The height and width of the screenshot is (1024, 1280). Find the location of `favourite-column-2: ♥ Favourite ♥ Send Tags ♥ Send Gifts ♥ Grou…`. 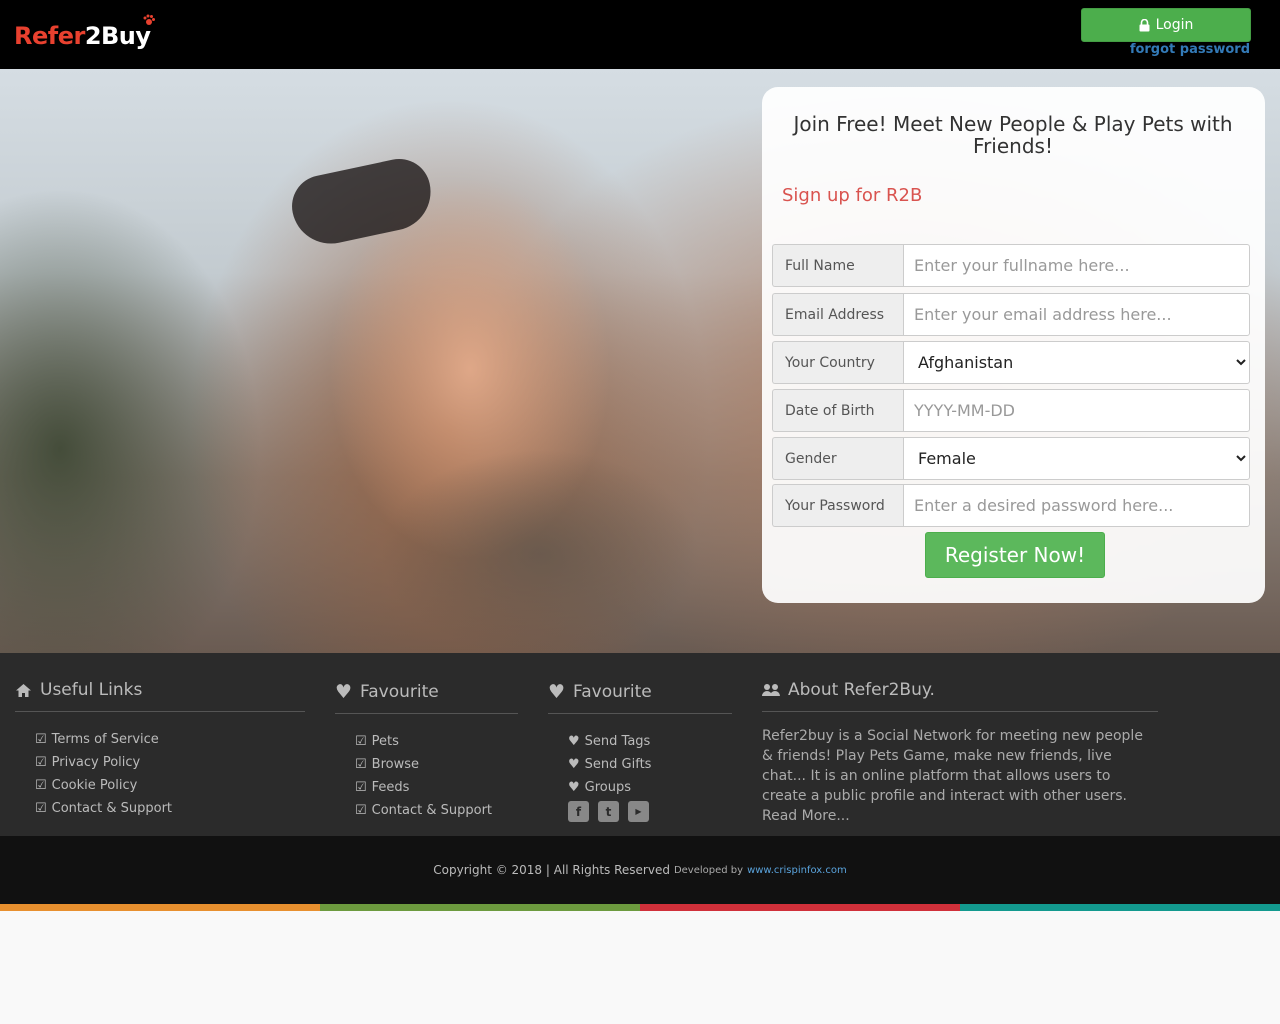

favourite-column-2: ♥ Favourite ♥ Send Tags ♥ Send Gifts ♥ Grou… is located at coordinates (640, 751).